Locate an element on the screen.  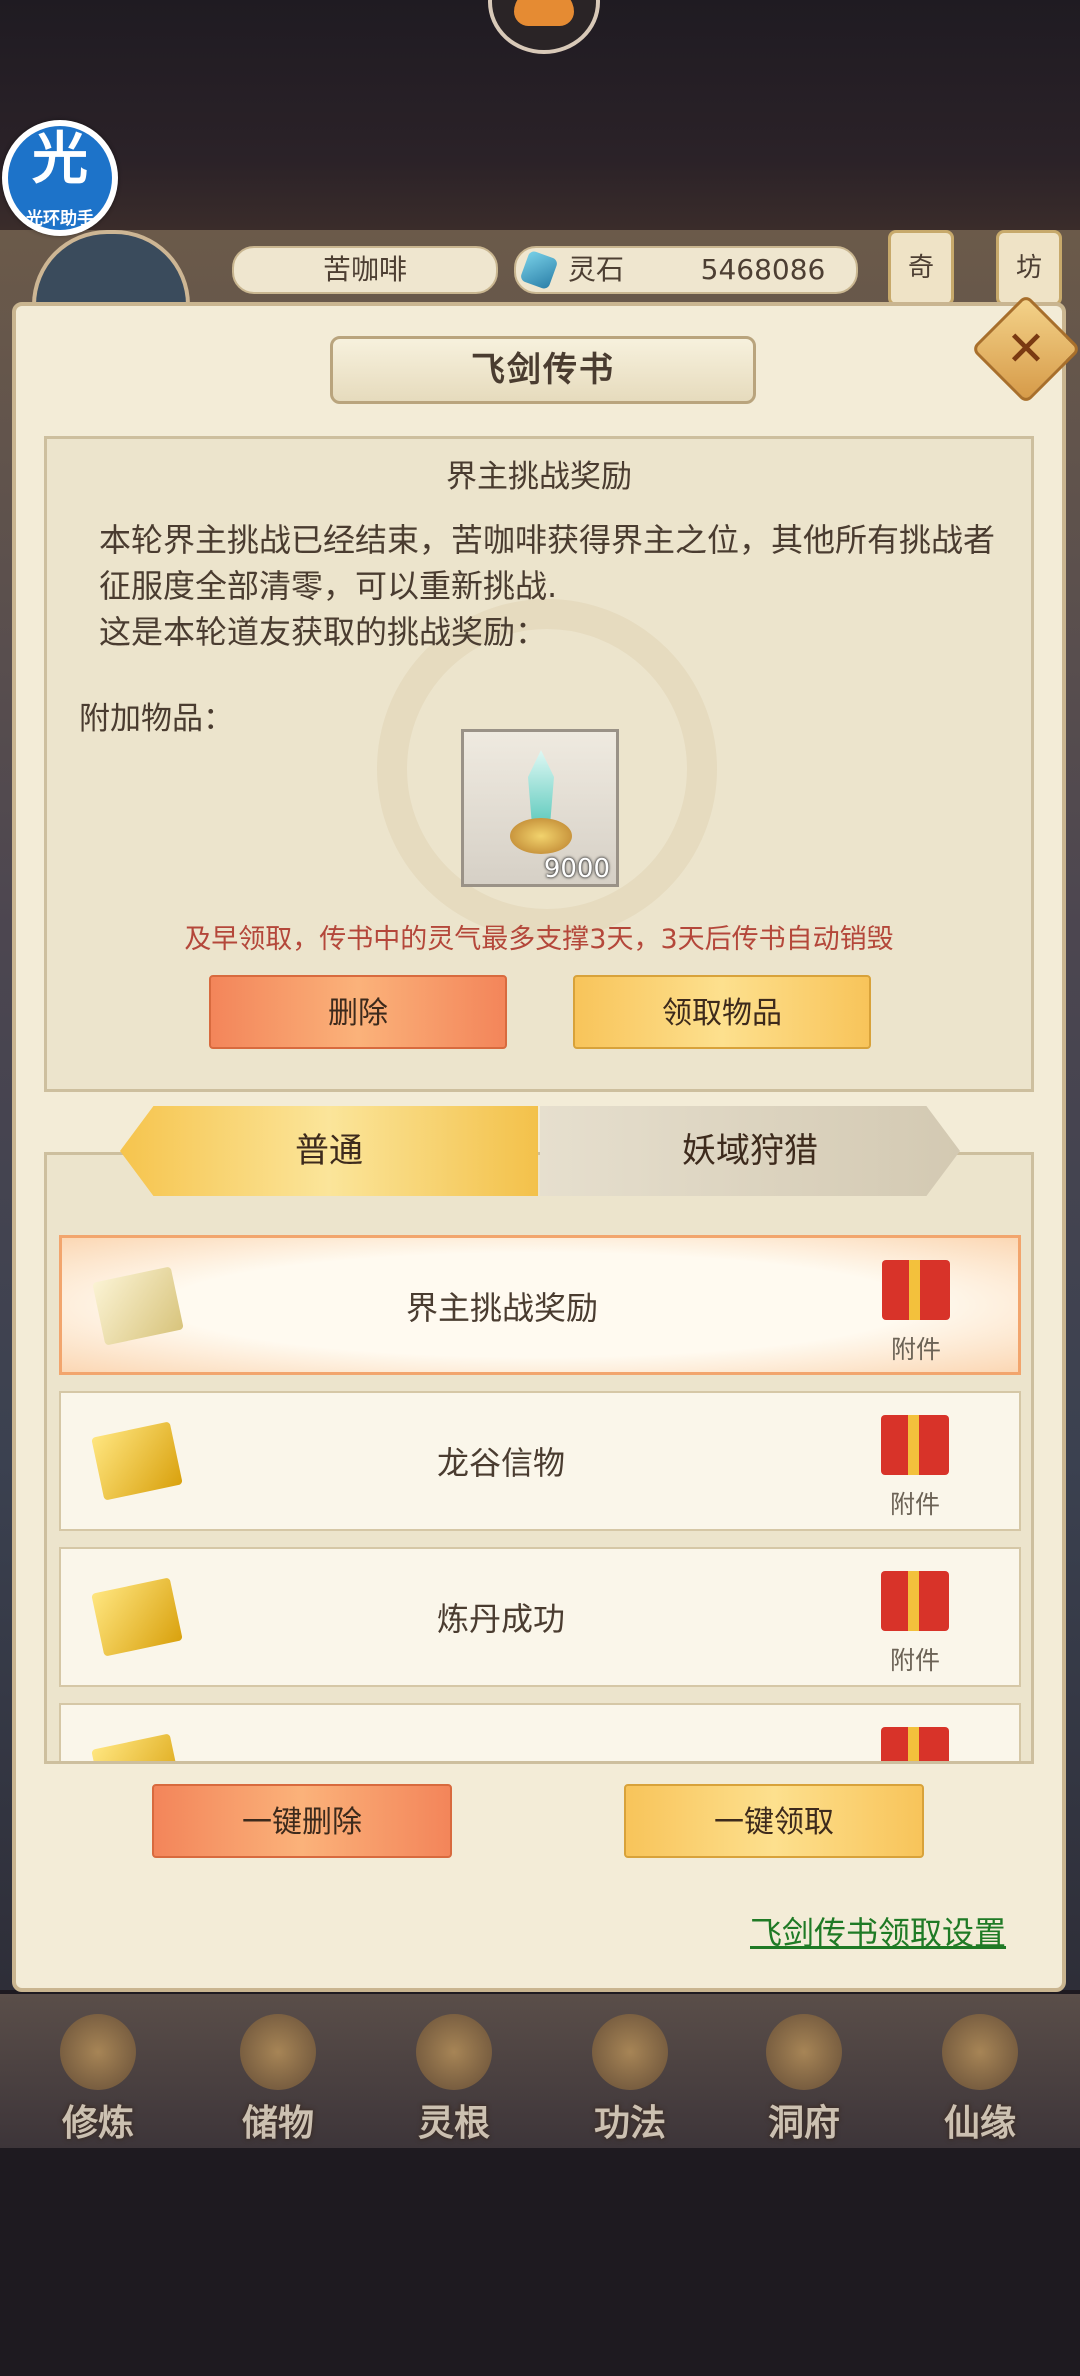
mail-settings-link: 飞剑传书领取设置 is located at coordinates (878, 1931).